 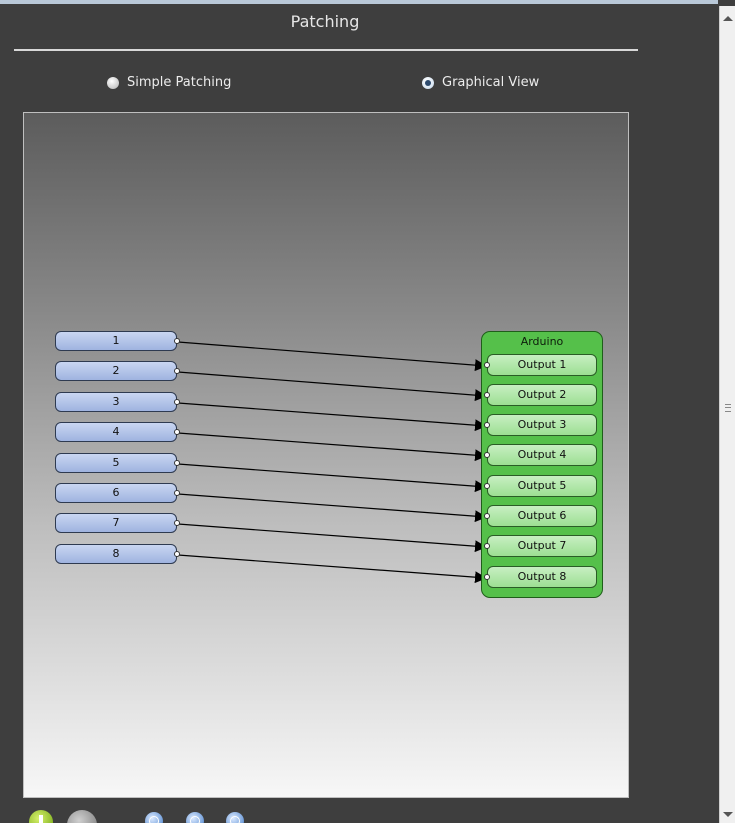 What do you see at coordinates (326, 50) in the screenshot?
I see `title-divider` at bounding box center [326, 50].